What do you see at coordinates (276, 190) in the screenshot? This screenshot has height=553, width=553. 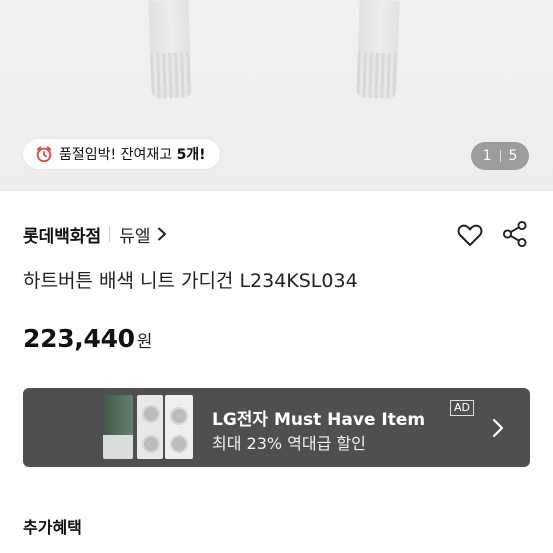 I see `divider` at bounding box center [276, 190].